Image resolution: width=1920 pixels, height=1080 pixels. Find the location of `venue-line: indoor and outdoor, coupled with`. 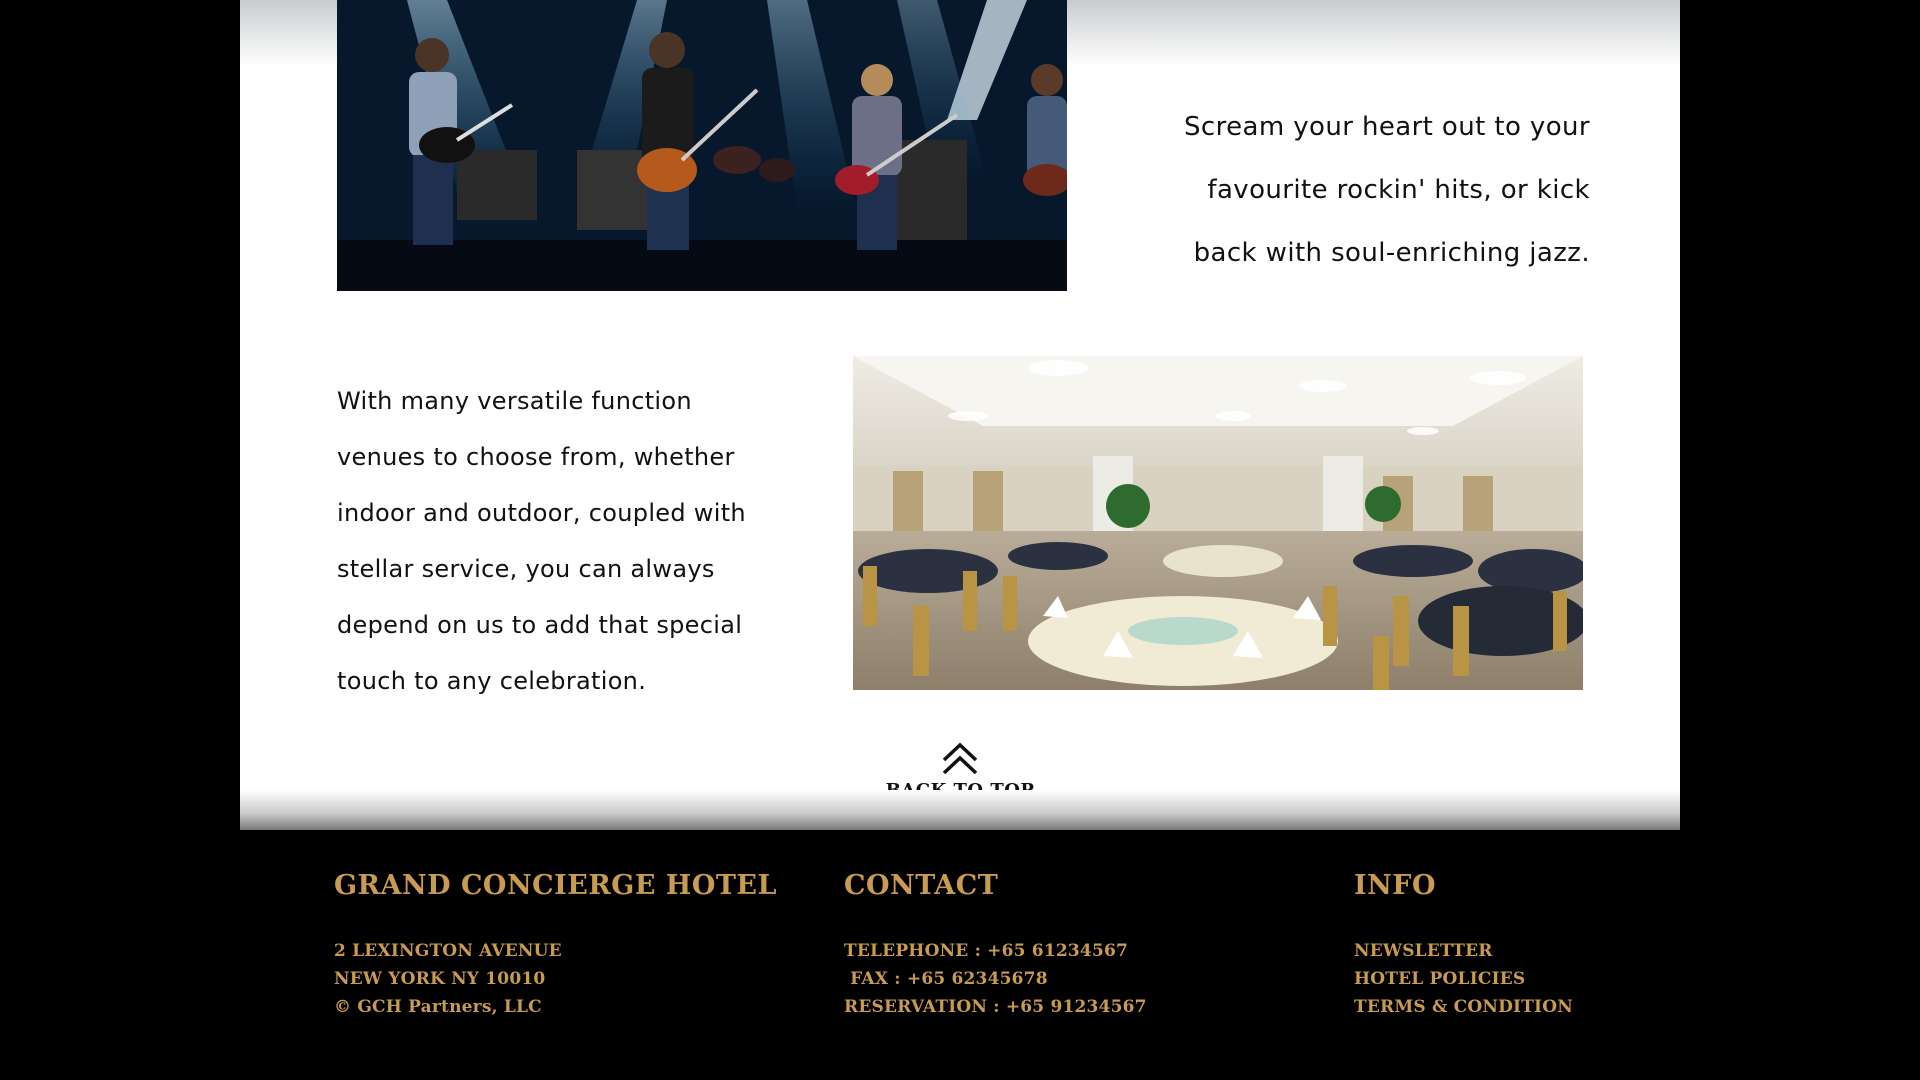

venue-line: indoor and outdoor, coupled with is located at coordinates (541, 513).